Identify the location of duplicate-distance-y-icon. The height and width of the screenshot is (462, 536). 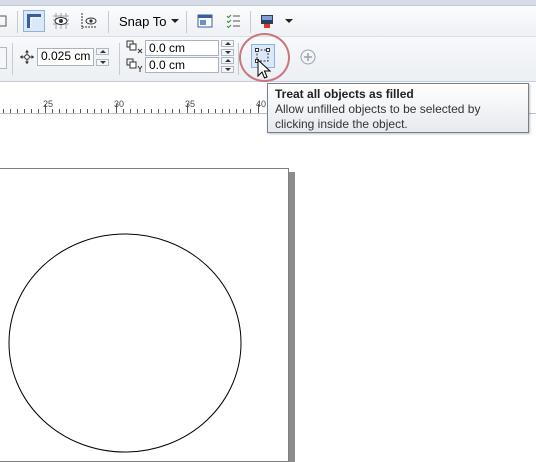
(134, 65).